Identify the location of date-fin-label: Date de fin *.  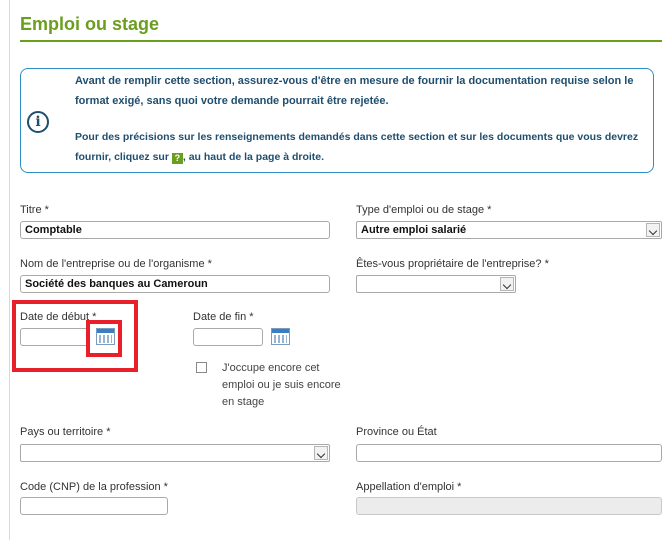
(223, 317).